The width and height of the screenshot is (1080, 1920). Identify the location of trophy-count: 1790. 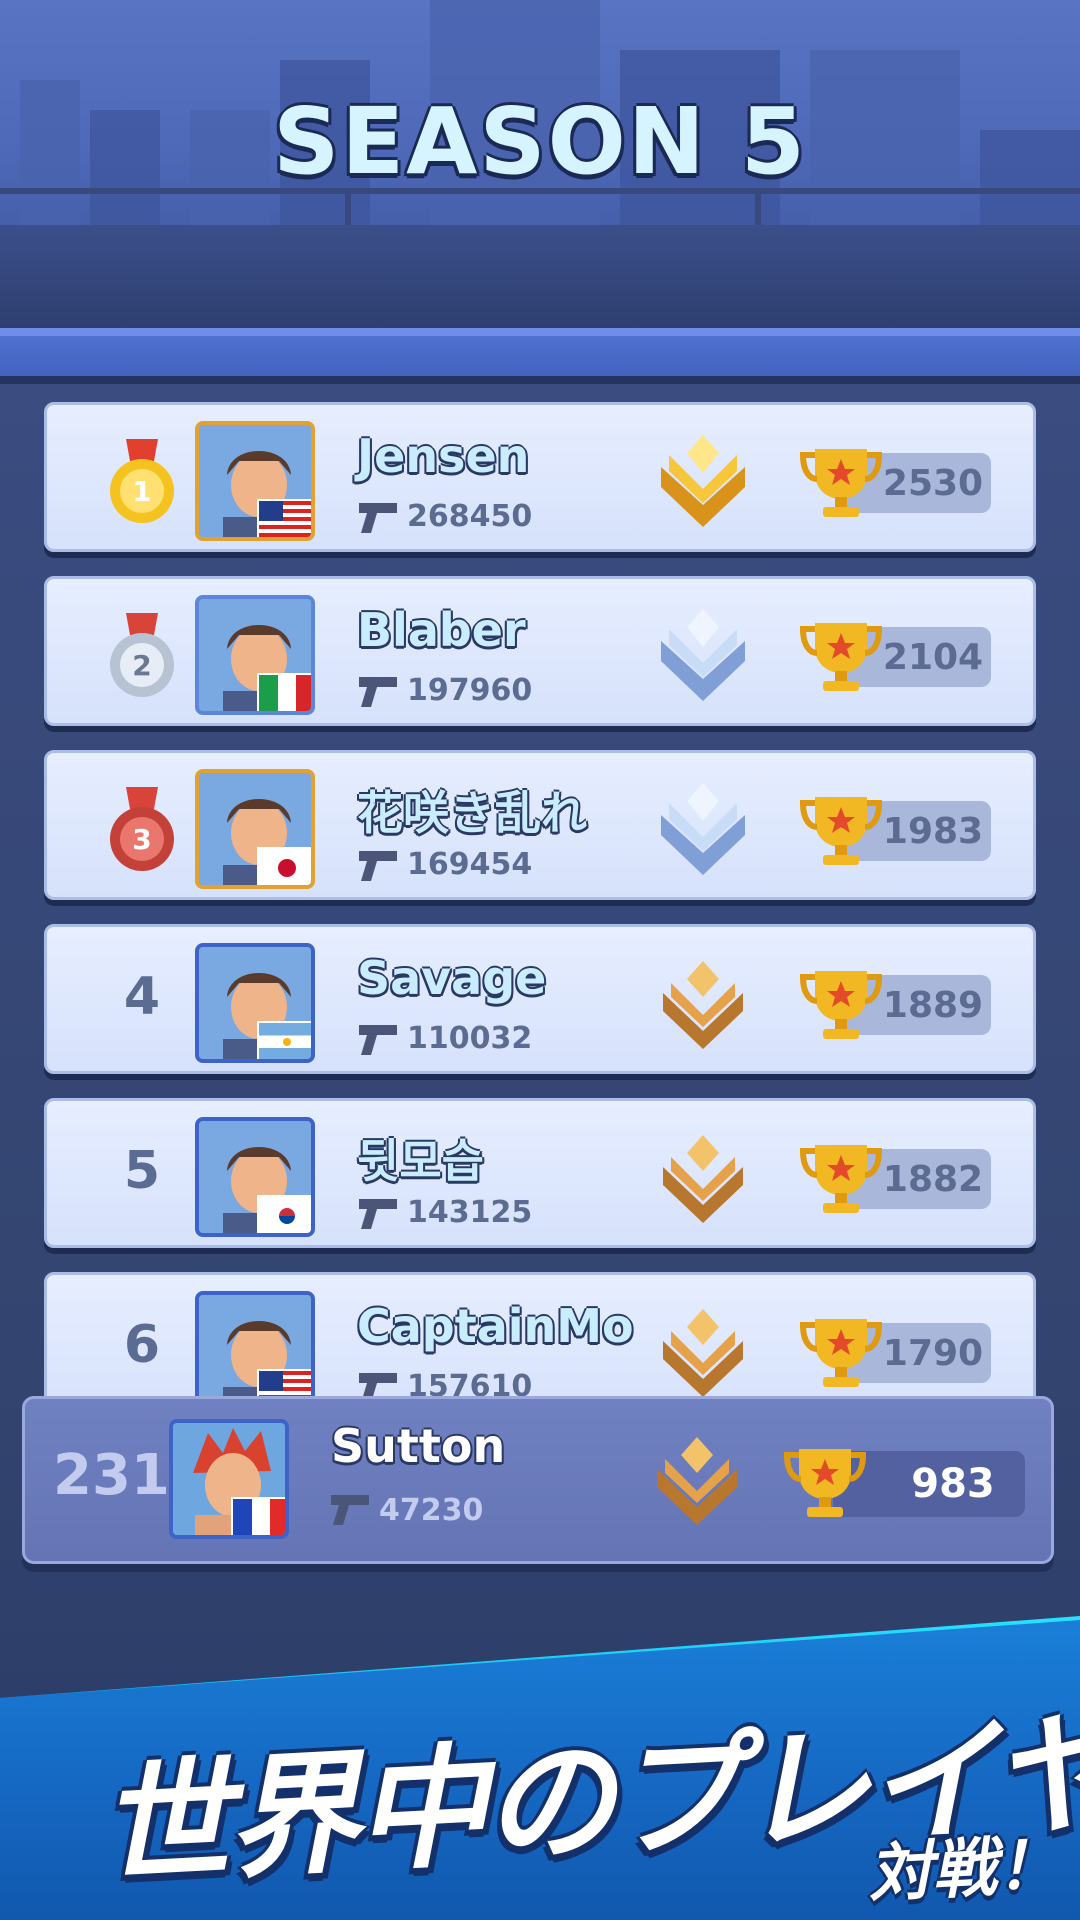
(933, 1353).